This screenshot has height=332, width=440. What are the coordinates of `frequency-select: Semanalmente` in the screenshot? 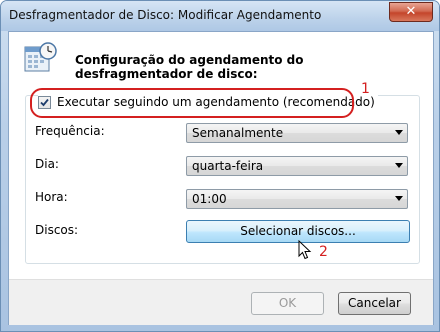 It's located at (297, 133).